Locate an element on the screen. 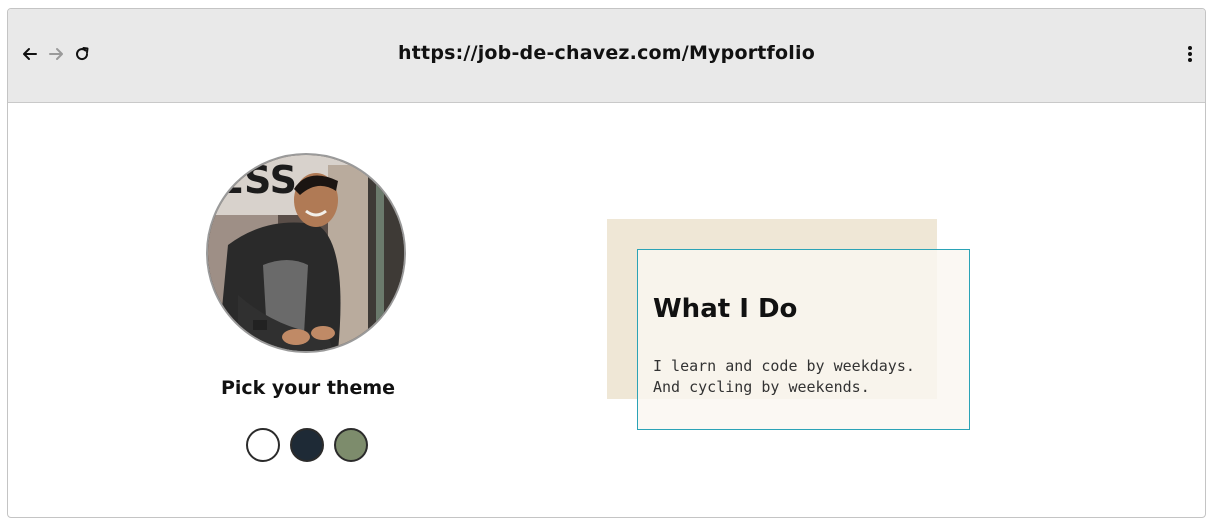 This screenshot has height=528, width=1214. what-i-do-line-1: I learn and code by weekdays. is located at coordinates (784, 366).